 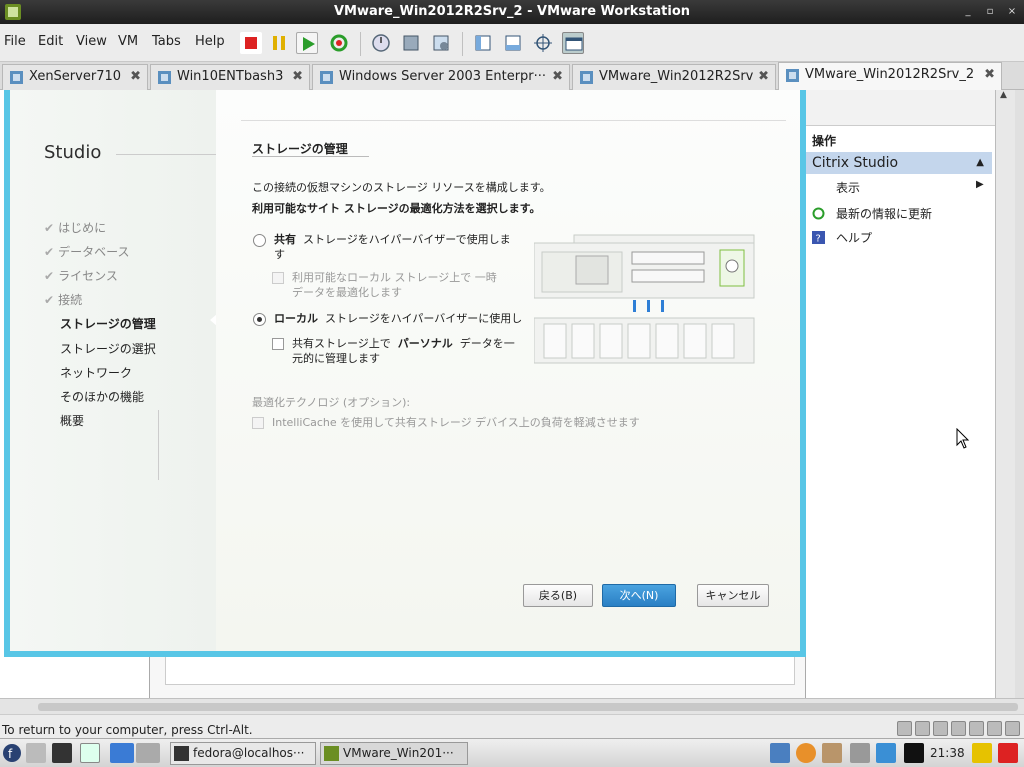 What do you see at coordinates (166, 41) in the screenshot?
I see `menu-tabs: Tabs` at bounding box center [166, 41].